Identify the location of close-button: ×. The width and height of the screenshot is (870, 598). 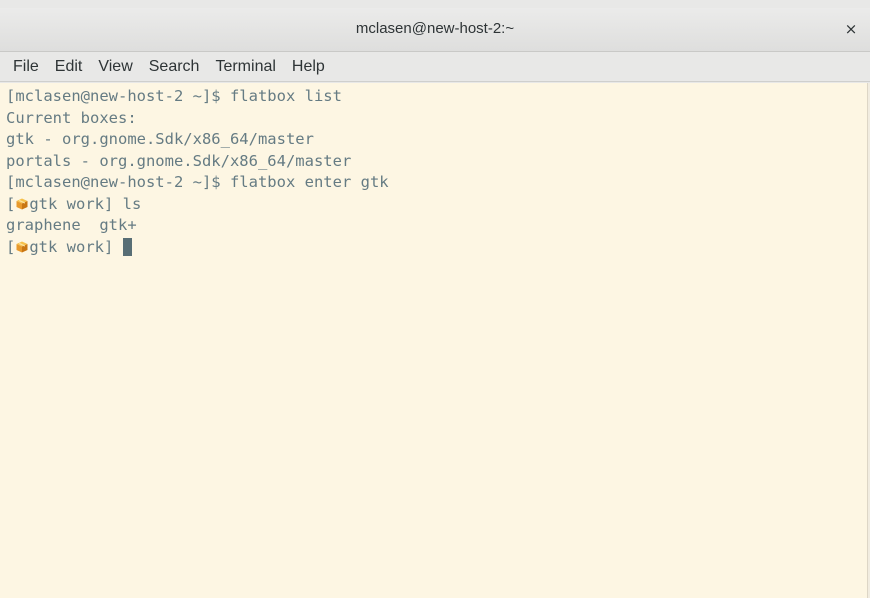
(851, 29).